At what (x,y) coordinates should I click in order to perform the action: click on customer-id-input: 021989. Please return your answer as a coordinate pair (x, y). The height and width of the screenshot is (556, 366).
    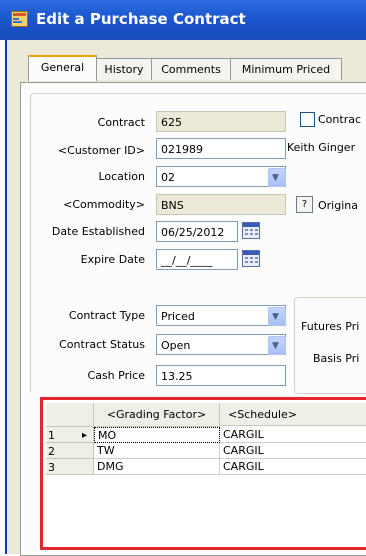
    Looking at the image, I should click on (221, 148).